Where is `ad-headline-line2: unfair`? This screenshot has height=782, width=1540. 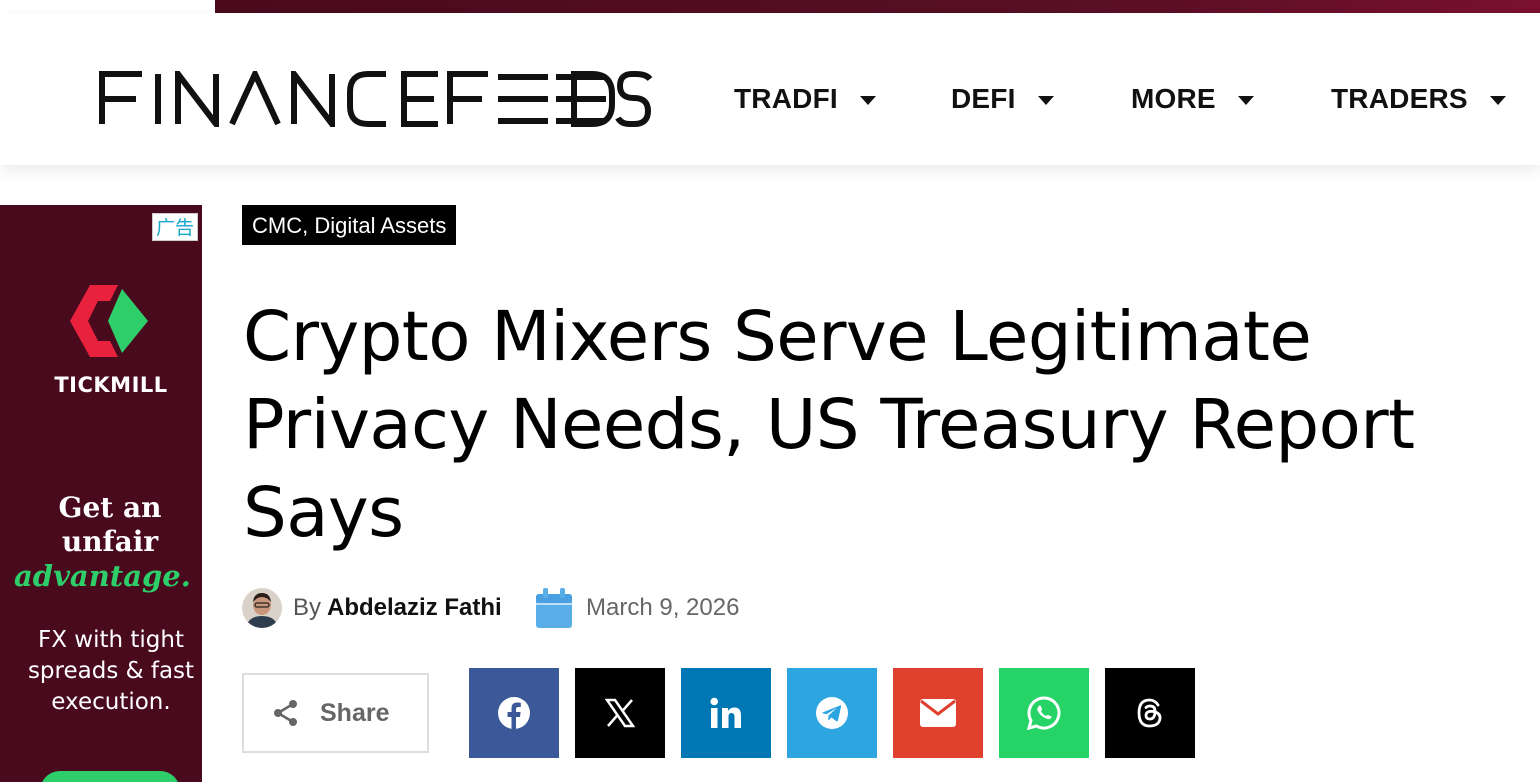 ad-headline-line2: unfair is located at coordinates (110, 541).